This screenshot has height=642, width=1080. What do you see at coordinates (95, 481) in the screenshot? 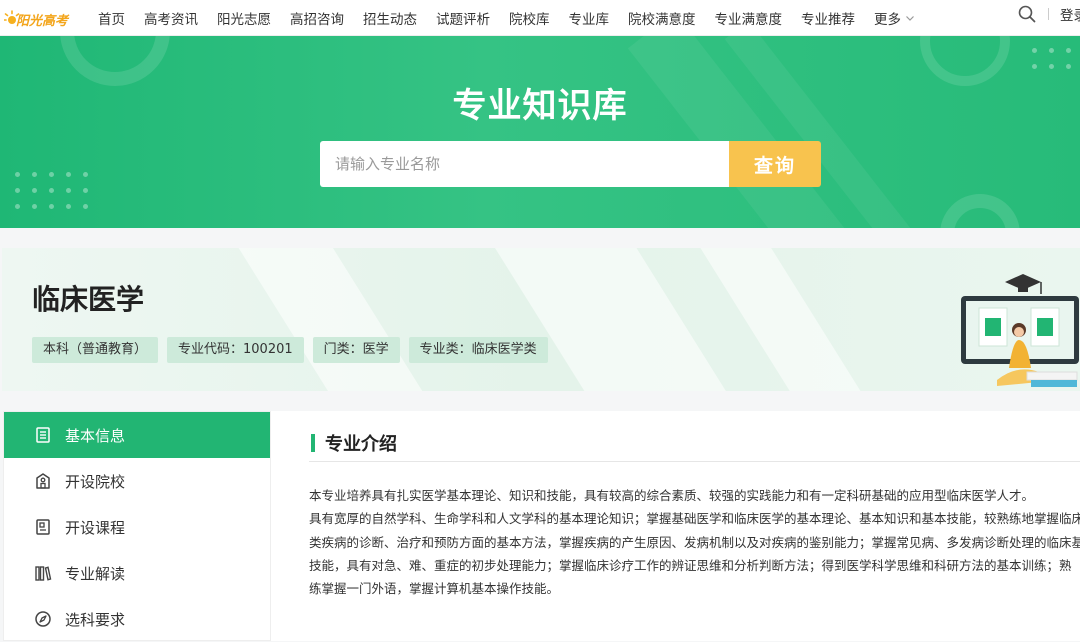
I see `sidebar-item-label: 开设院校` at bounding box center [95, 481].